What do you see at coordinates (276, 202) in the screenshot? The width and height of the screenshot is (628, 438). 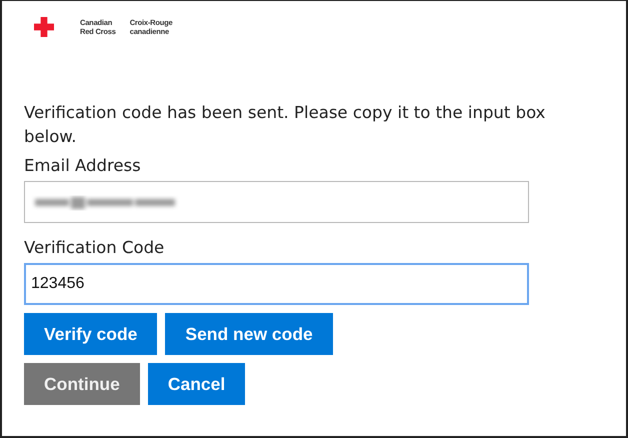 I see `input-field` at bounding box center [276, 202].